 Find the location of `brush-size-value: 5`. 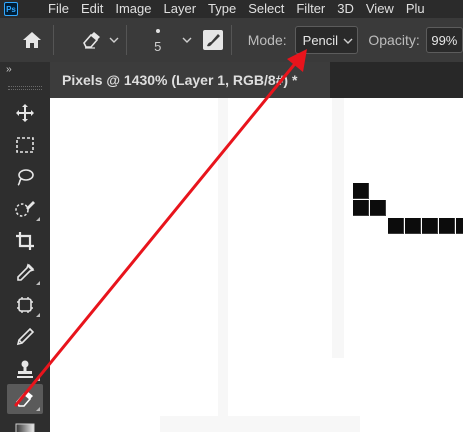

brush-size-value: 5 is located at coordinates (158, 46).